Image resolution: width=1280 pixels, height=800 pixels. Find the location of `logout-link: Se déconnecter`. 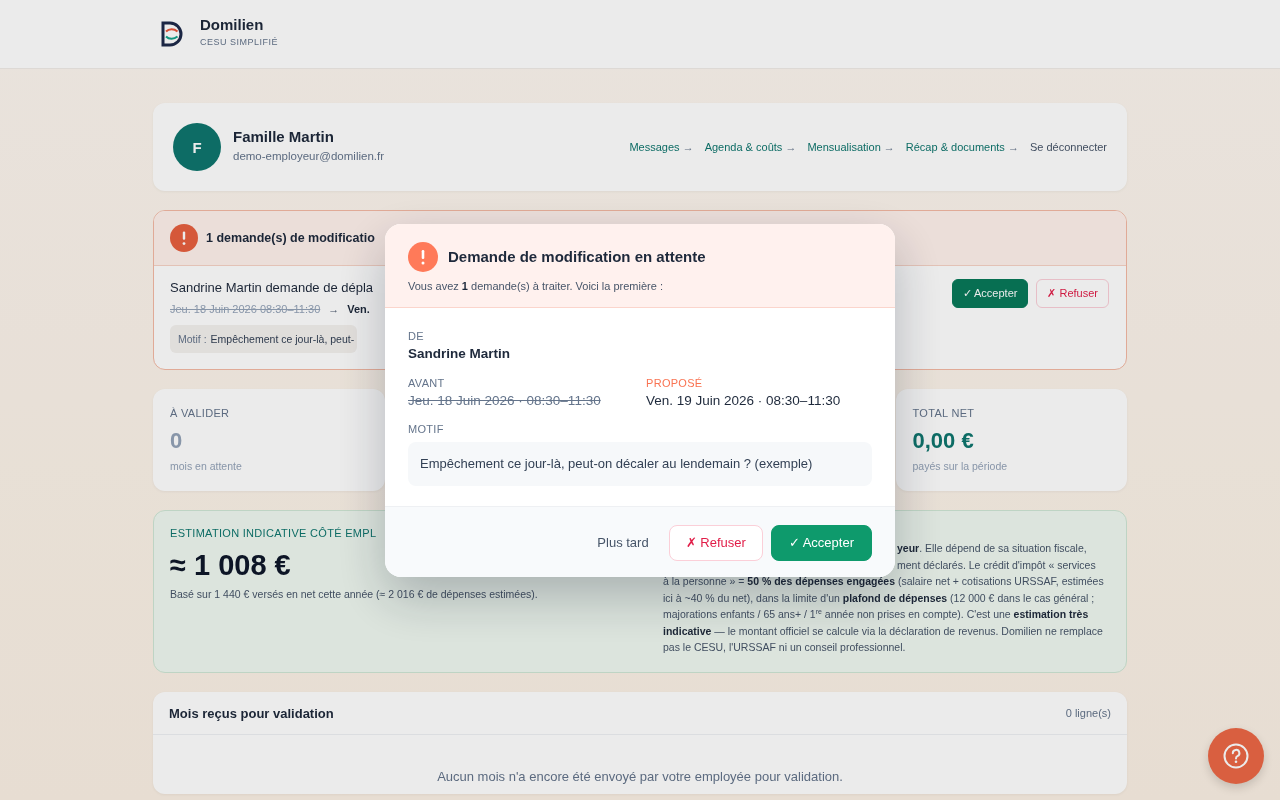

logout-link: Se déconnecter is located at coordinates (1068, 147).